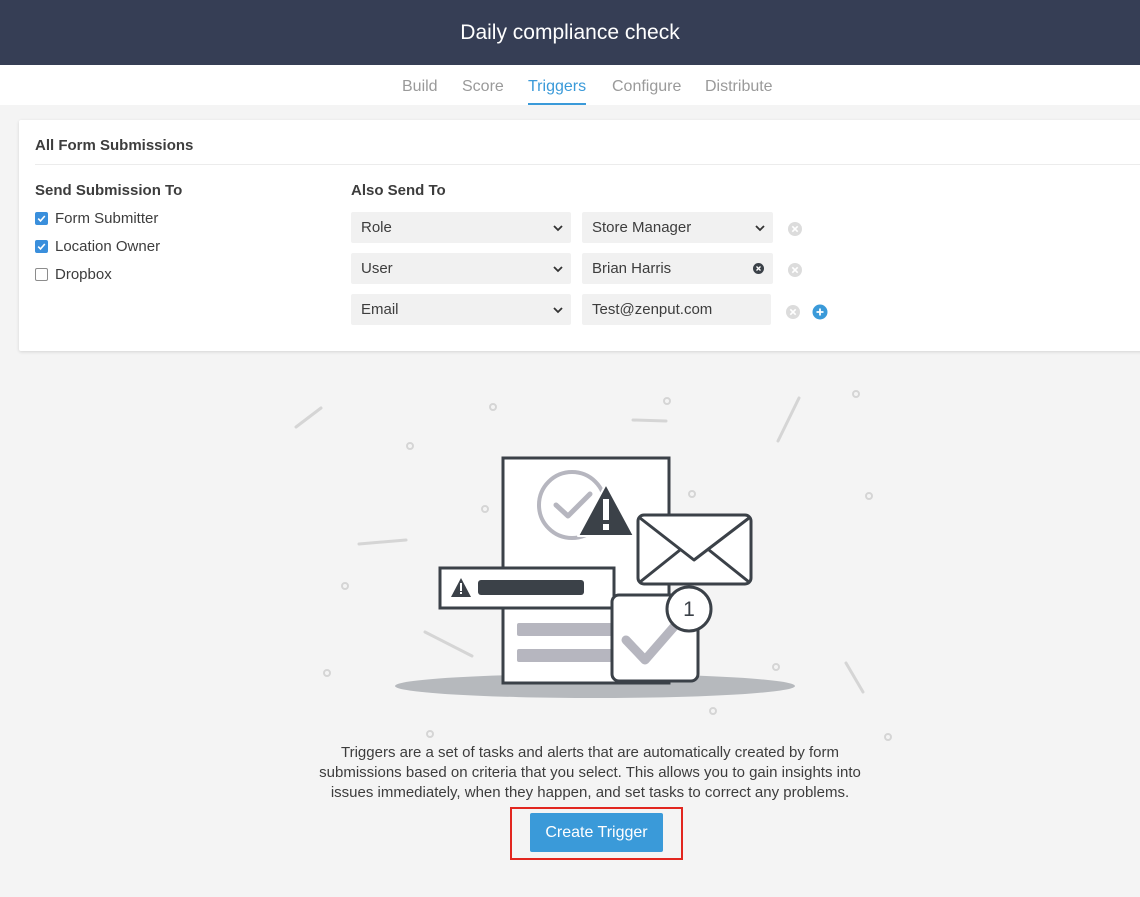  I want to click on recipient-type-select: Role, so click(461, 227).